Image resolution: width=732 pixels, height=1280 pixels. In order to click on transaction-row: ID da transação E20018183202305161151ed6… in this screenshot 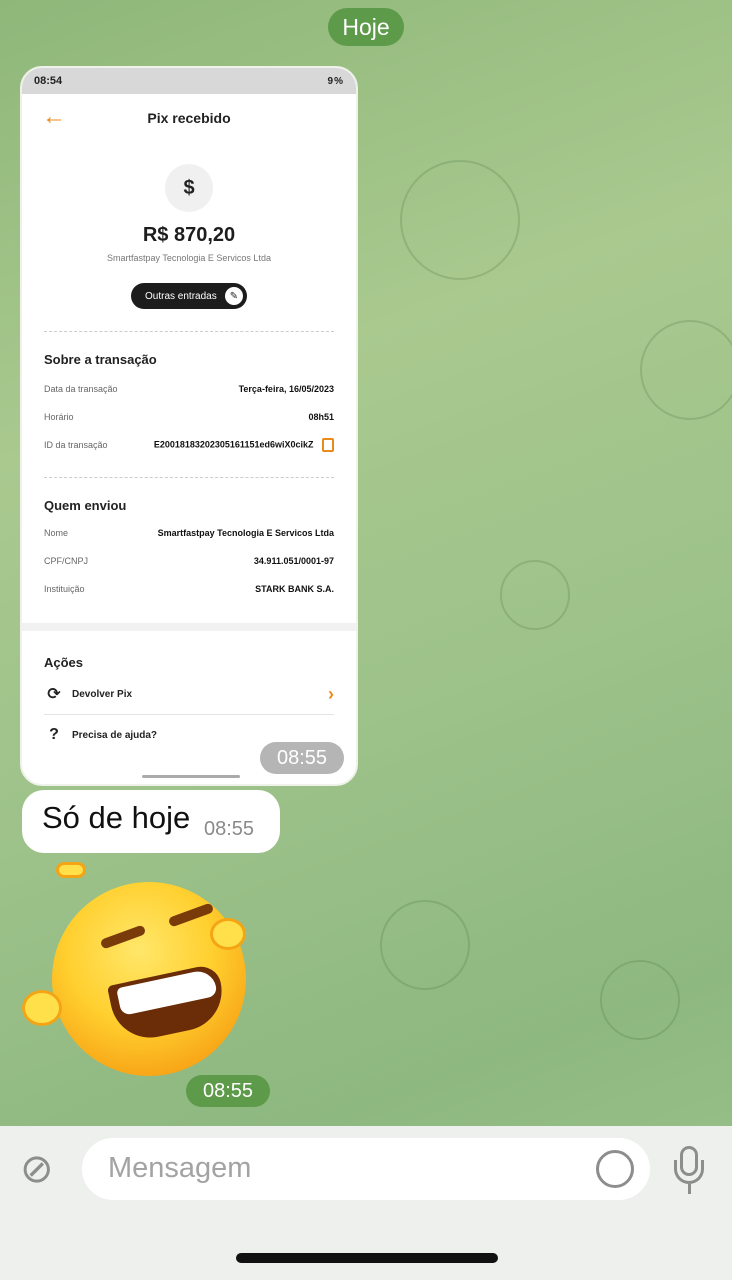, I will do `click(189, 445)`.